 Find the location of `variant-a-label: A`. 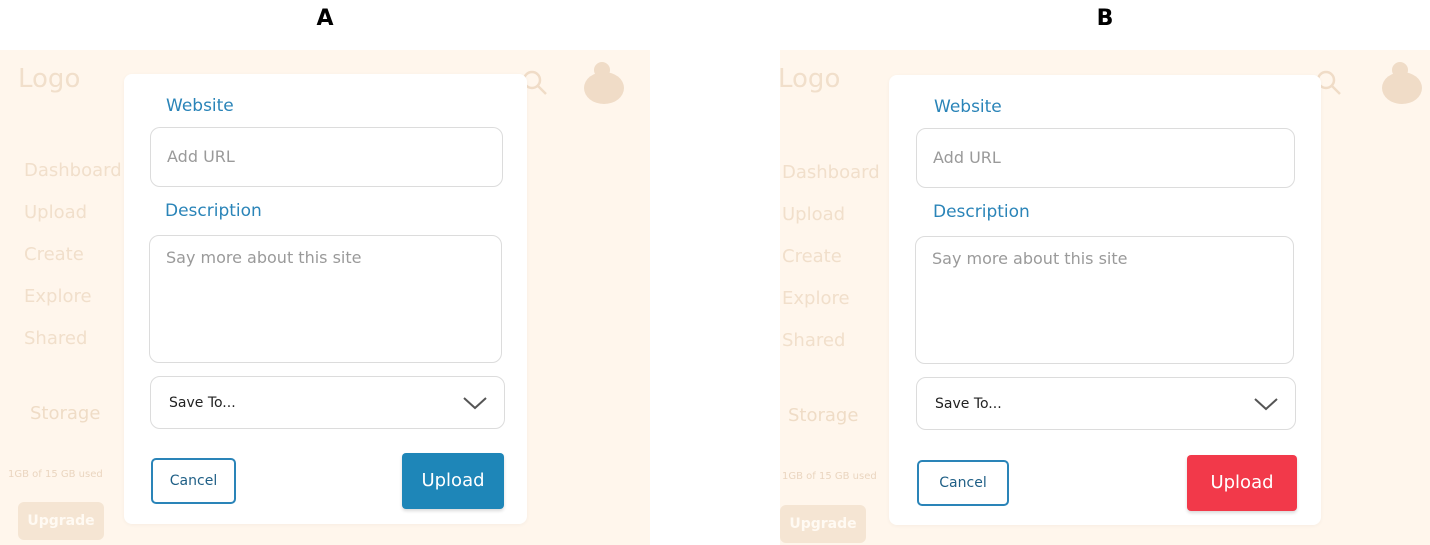

variant-a-label: A is located at coordinates (325, 18).